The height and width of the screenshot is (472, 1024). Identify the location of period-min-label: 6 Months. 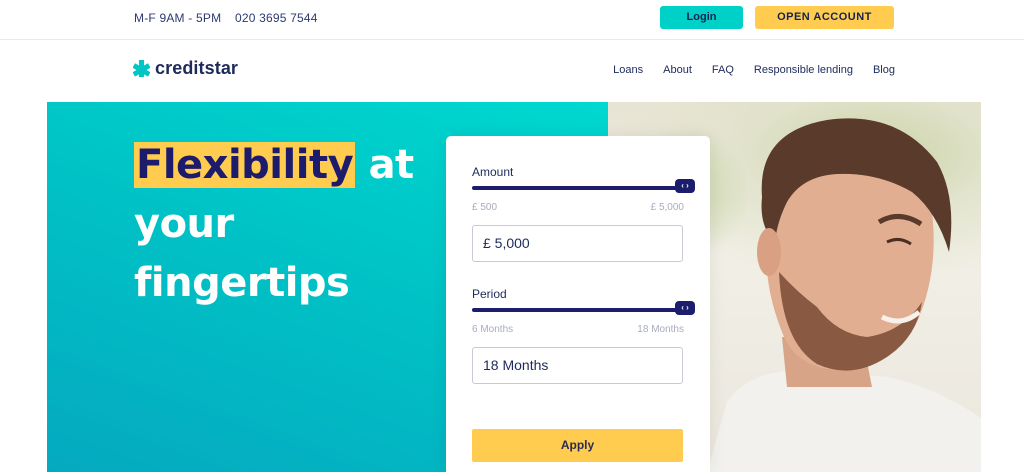
(493, 329).